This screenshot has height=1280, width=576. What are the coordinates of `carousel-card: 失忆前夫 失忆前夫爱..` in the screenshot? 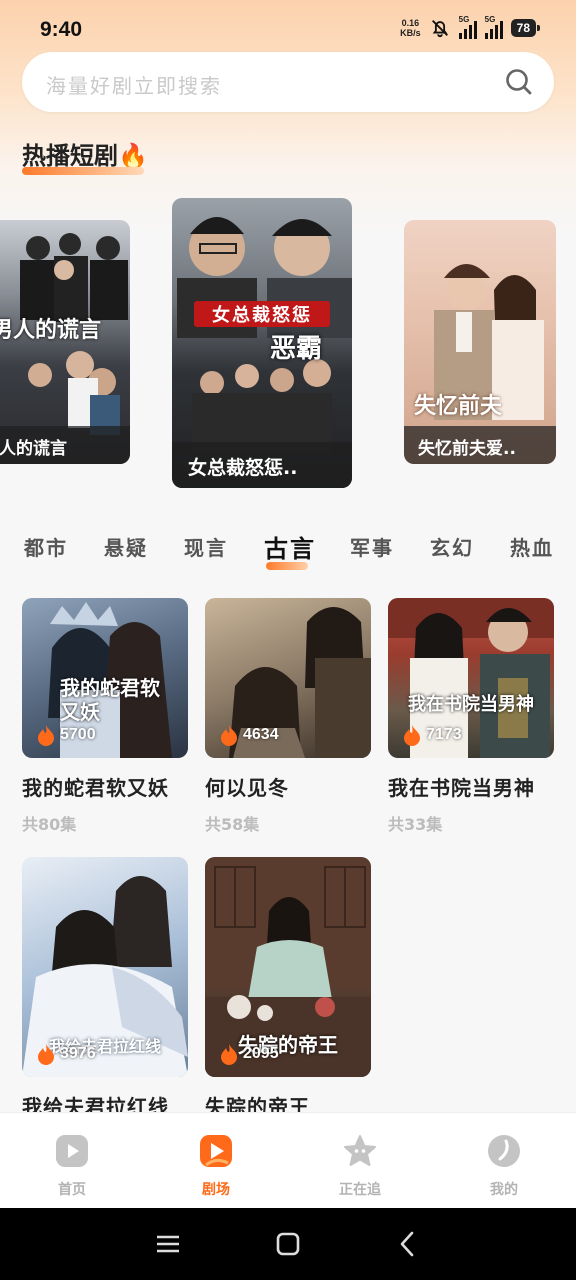 It's located at (480, 342).